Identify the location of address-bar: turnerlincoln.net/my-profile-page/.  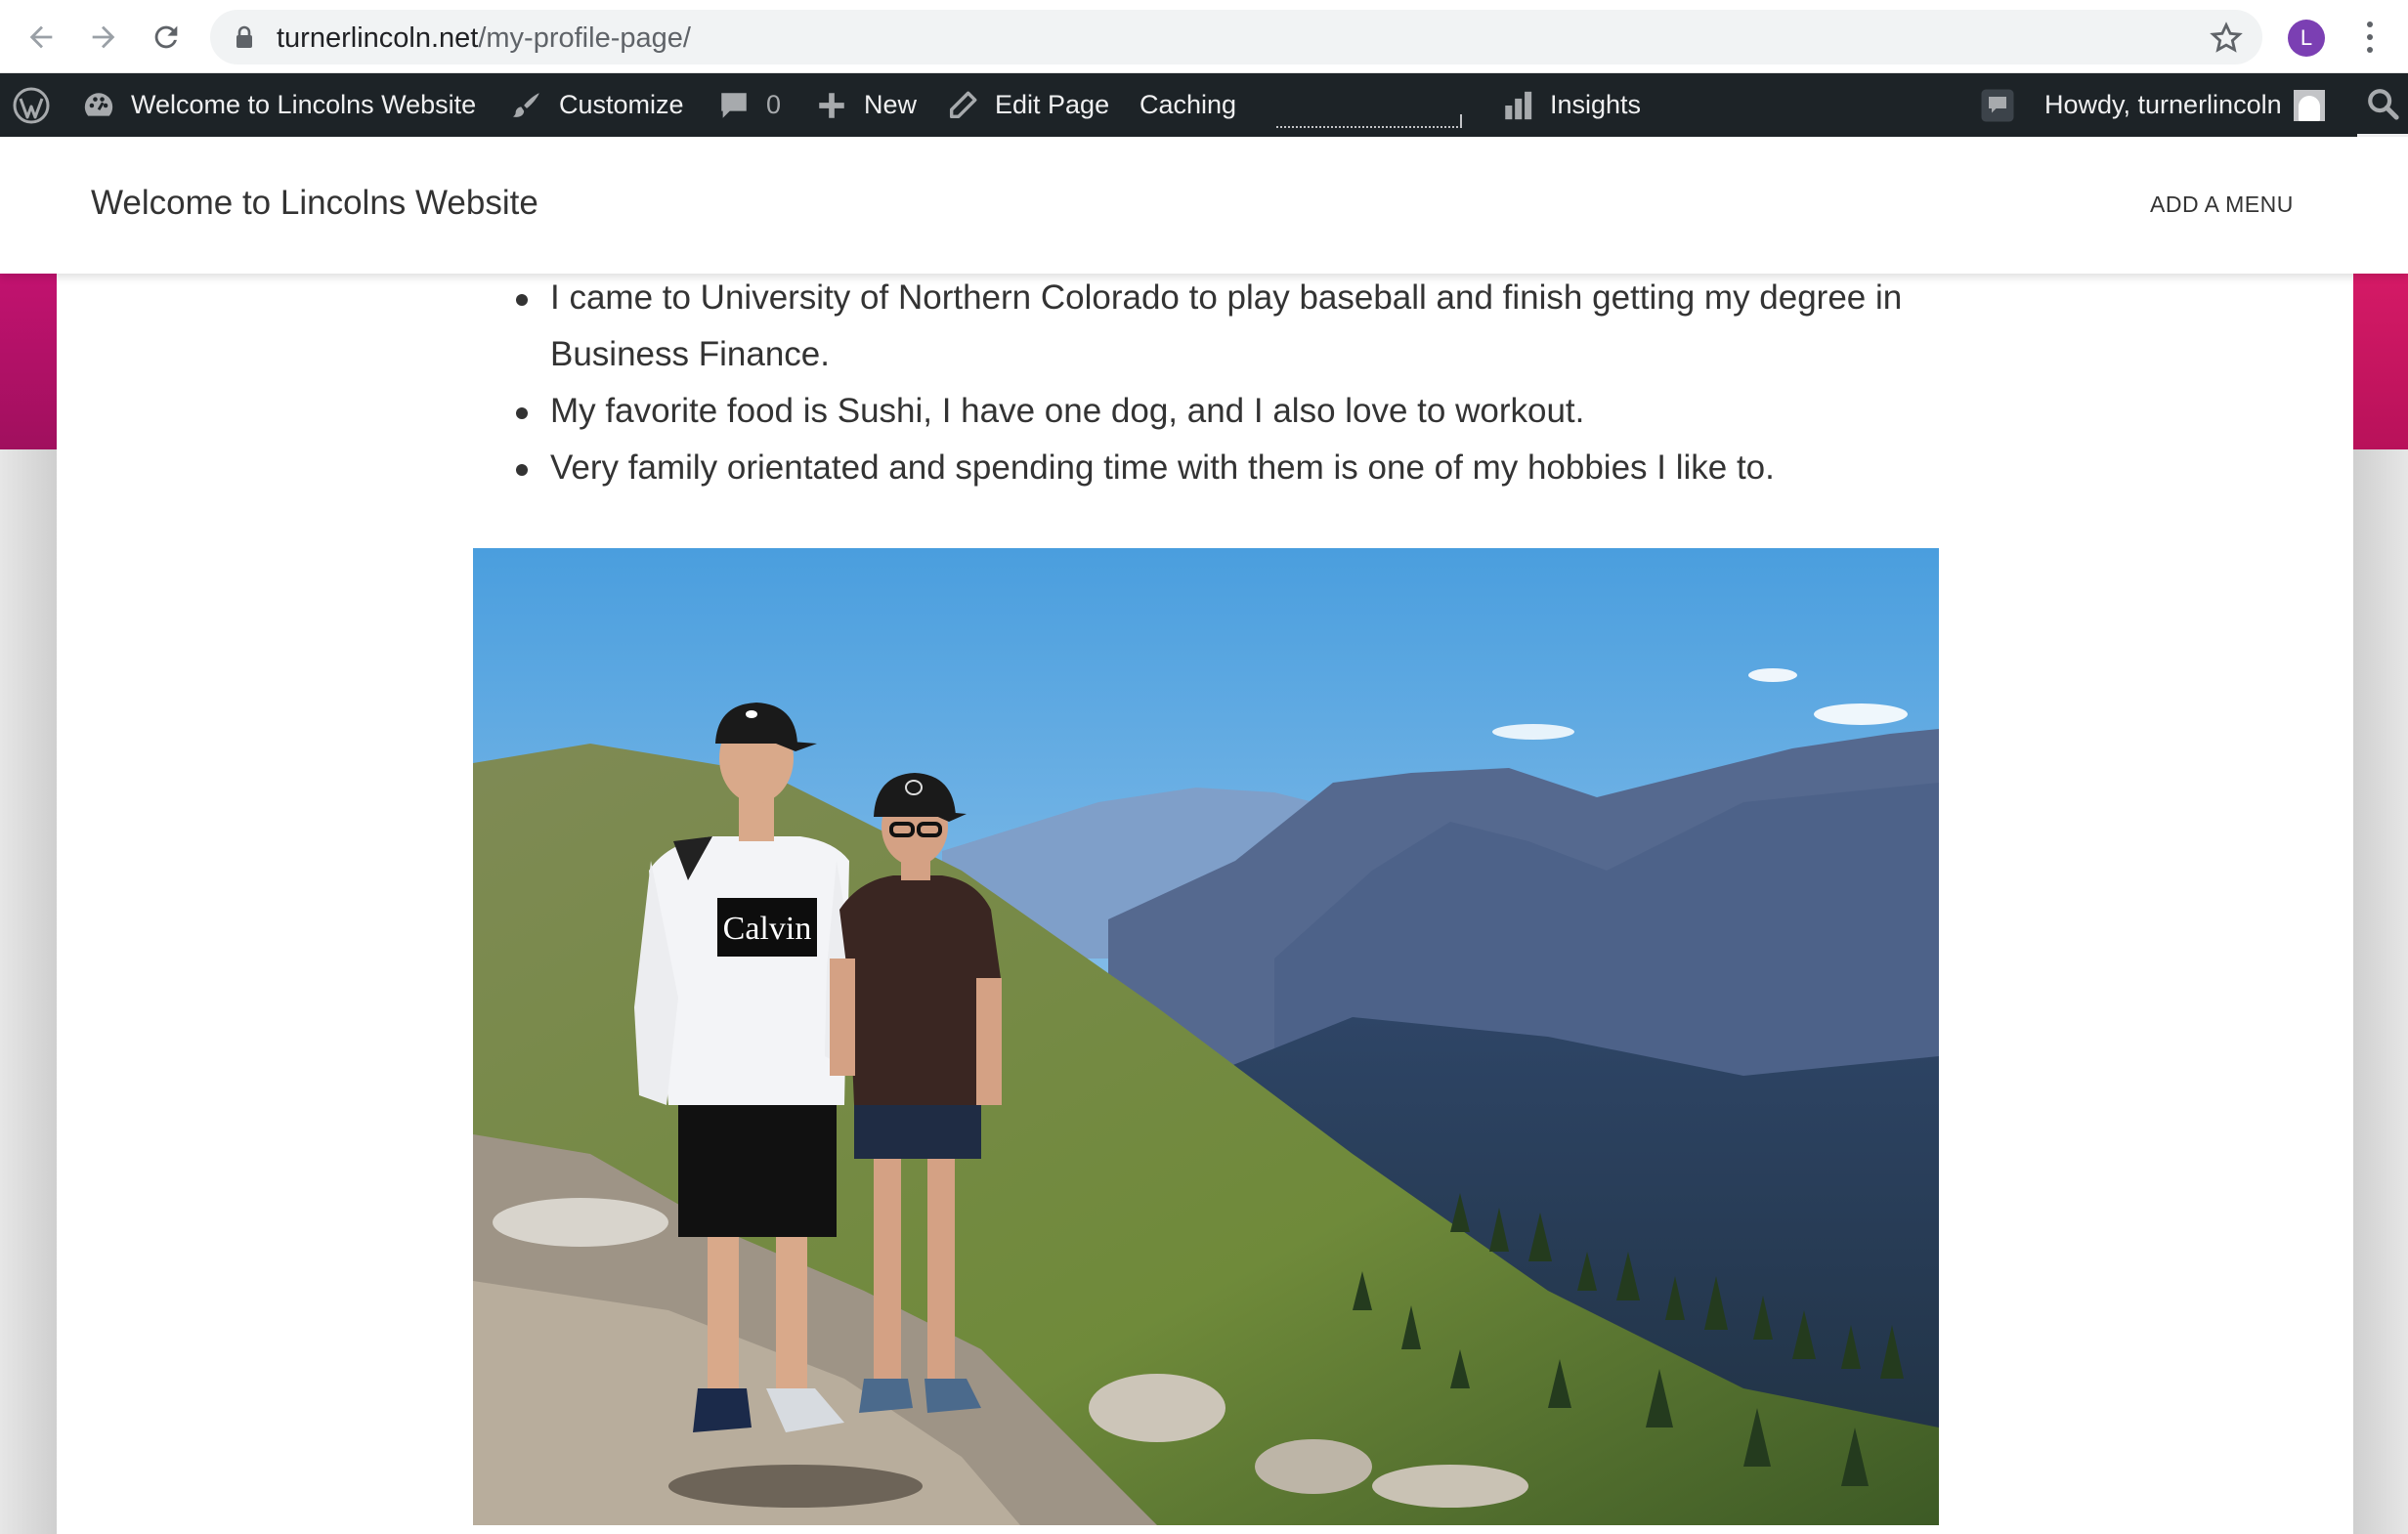
(1236, 37).